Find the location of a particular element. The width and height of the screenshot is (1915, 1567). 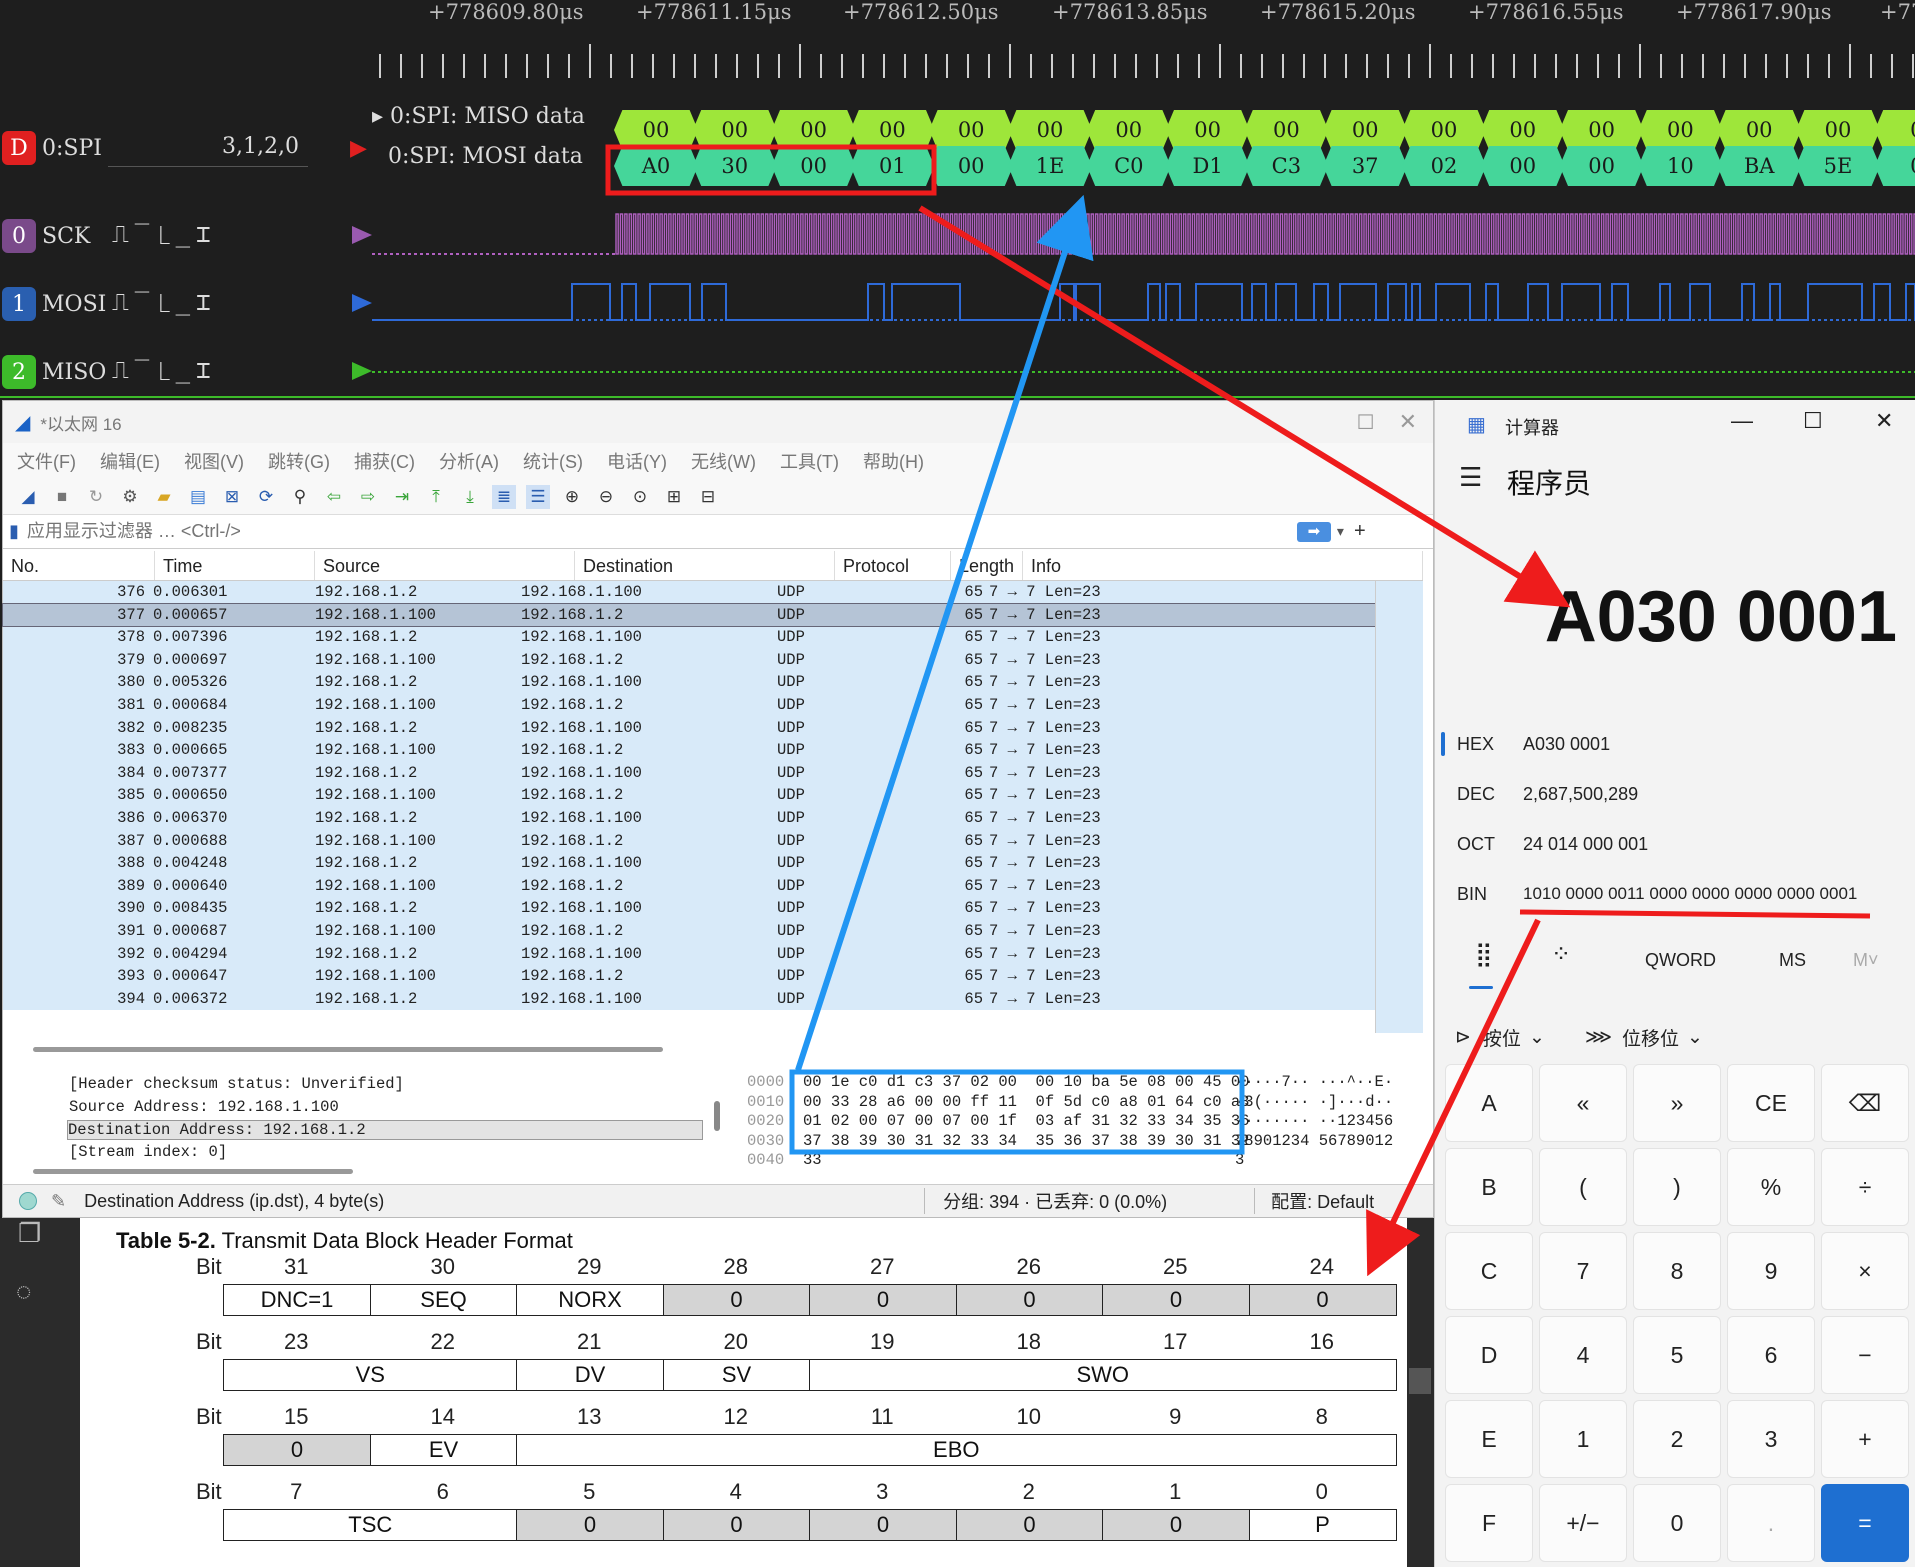

bitshift-dropdown: ⋙ 位移位 ⌄ is located at coordinates (1644, 1037).